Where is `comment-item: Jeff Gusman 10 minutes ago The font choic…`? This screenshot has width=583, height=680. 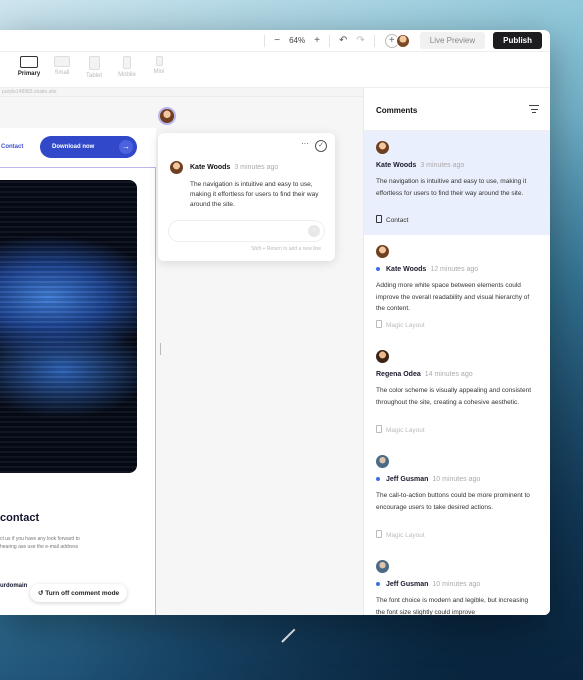 comment-item: Jeff Gusman 10 minutes ago The font choic… is located at coordinates (457, 582).